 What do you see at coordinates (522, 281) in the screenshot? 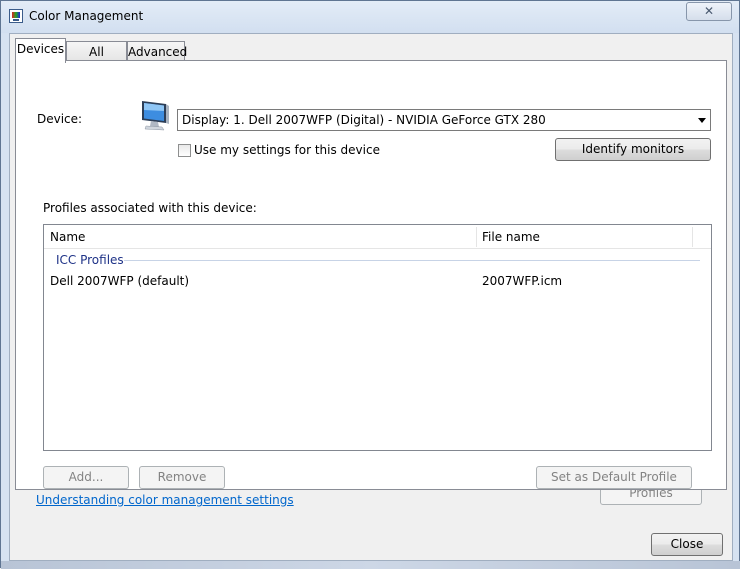
I see `profile-file-name: 2007WFP.icm` at bounding box center [522, 281].